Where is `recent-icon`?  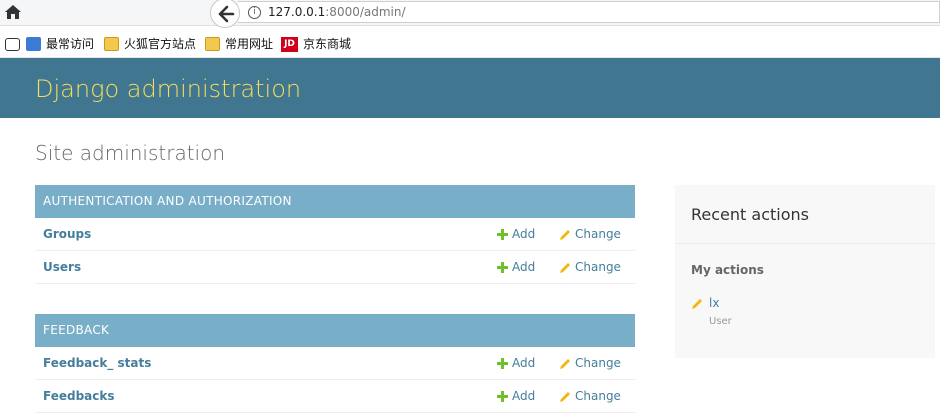 recent-icon is located at coordinates (33, 44).